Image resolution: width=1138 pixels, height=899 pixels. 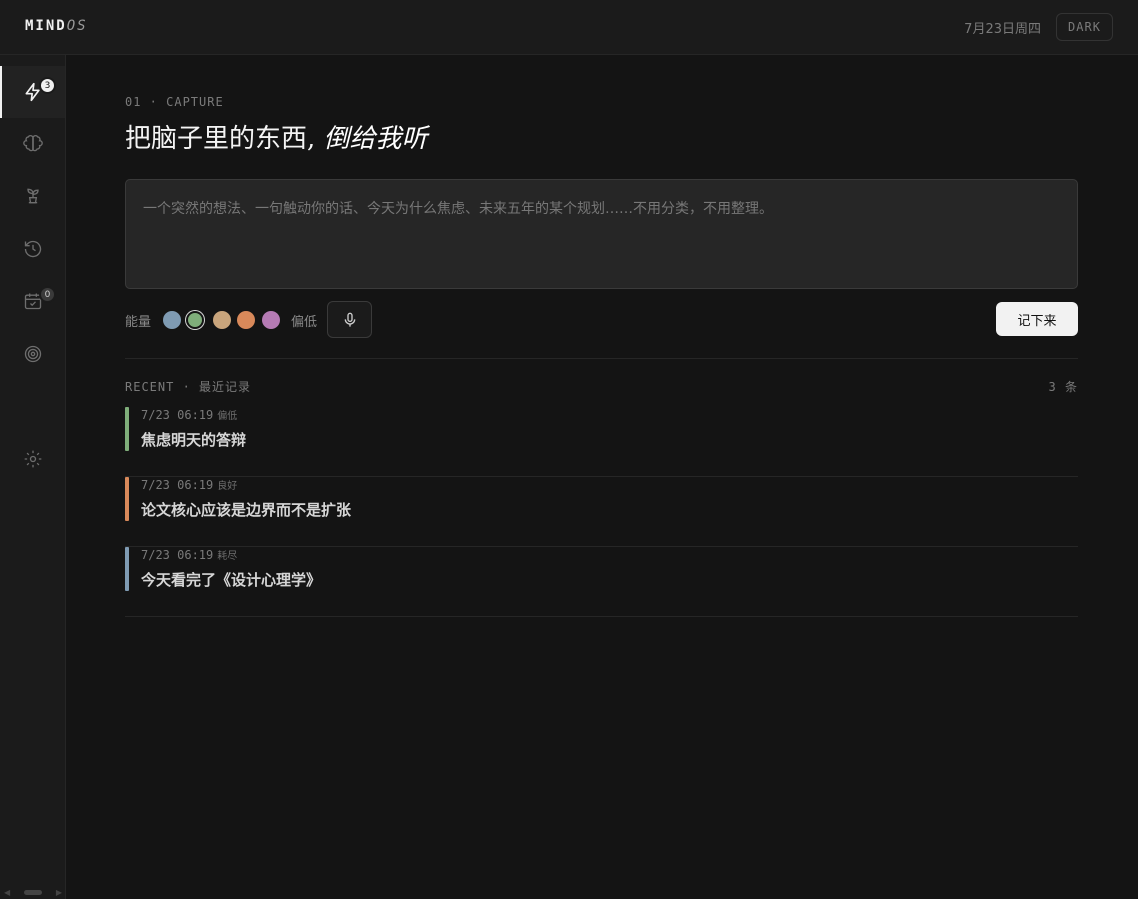 What do you see at coordinates (304, 322) in the screenshot?
I see `energy-state-label: 偏低` at bounding box center [304, 322].